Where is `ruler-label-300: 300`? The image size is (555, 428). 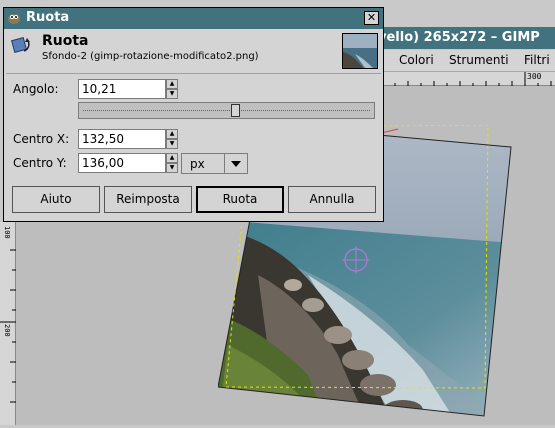 ruler-label-300: 300 is located at coordinates (534, 76).